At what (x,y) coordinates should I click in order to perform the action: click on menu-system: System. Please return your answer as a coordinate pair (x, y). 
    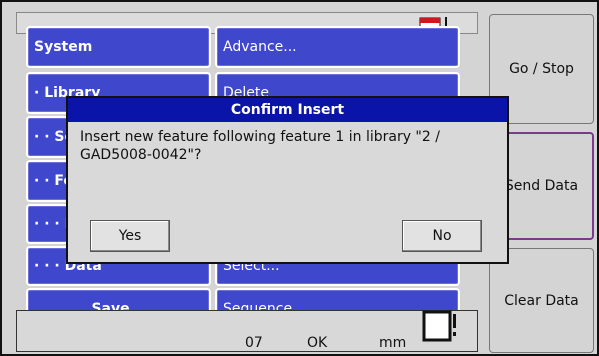
    Looking at the image, I should click on (118, 47).